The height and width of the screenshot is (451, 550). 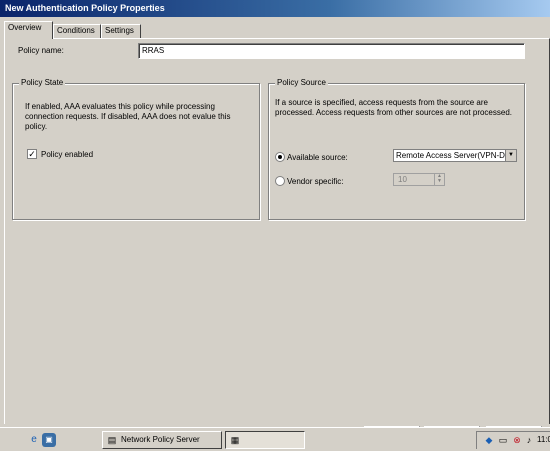 What do you see at coordinates (34, 440) in the screenshot?
I see `internet-explorer-icon: e` at bounding box center [34, 440].